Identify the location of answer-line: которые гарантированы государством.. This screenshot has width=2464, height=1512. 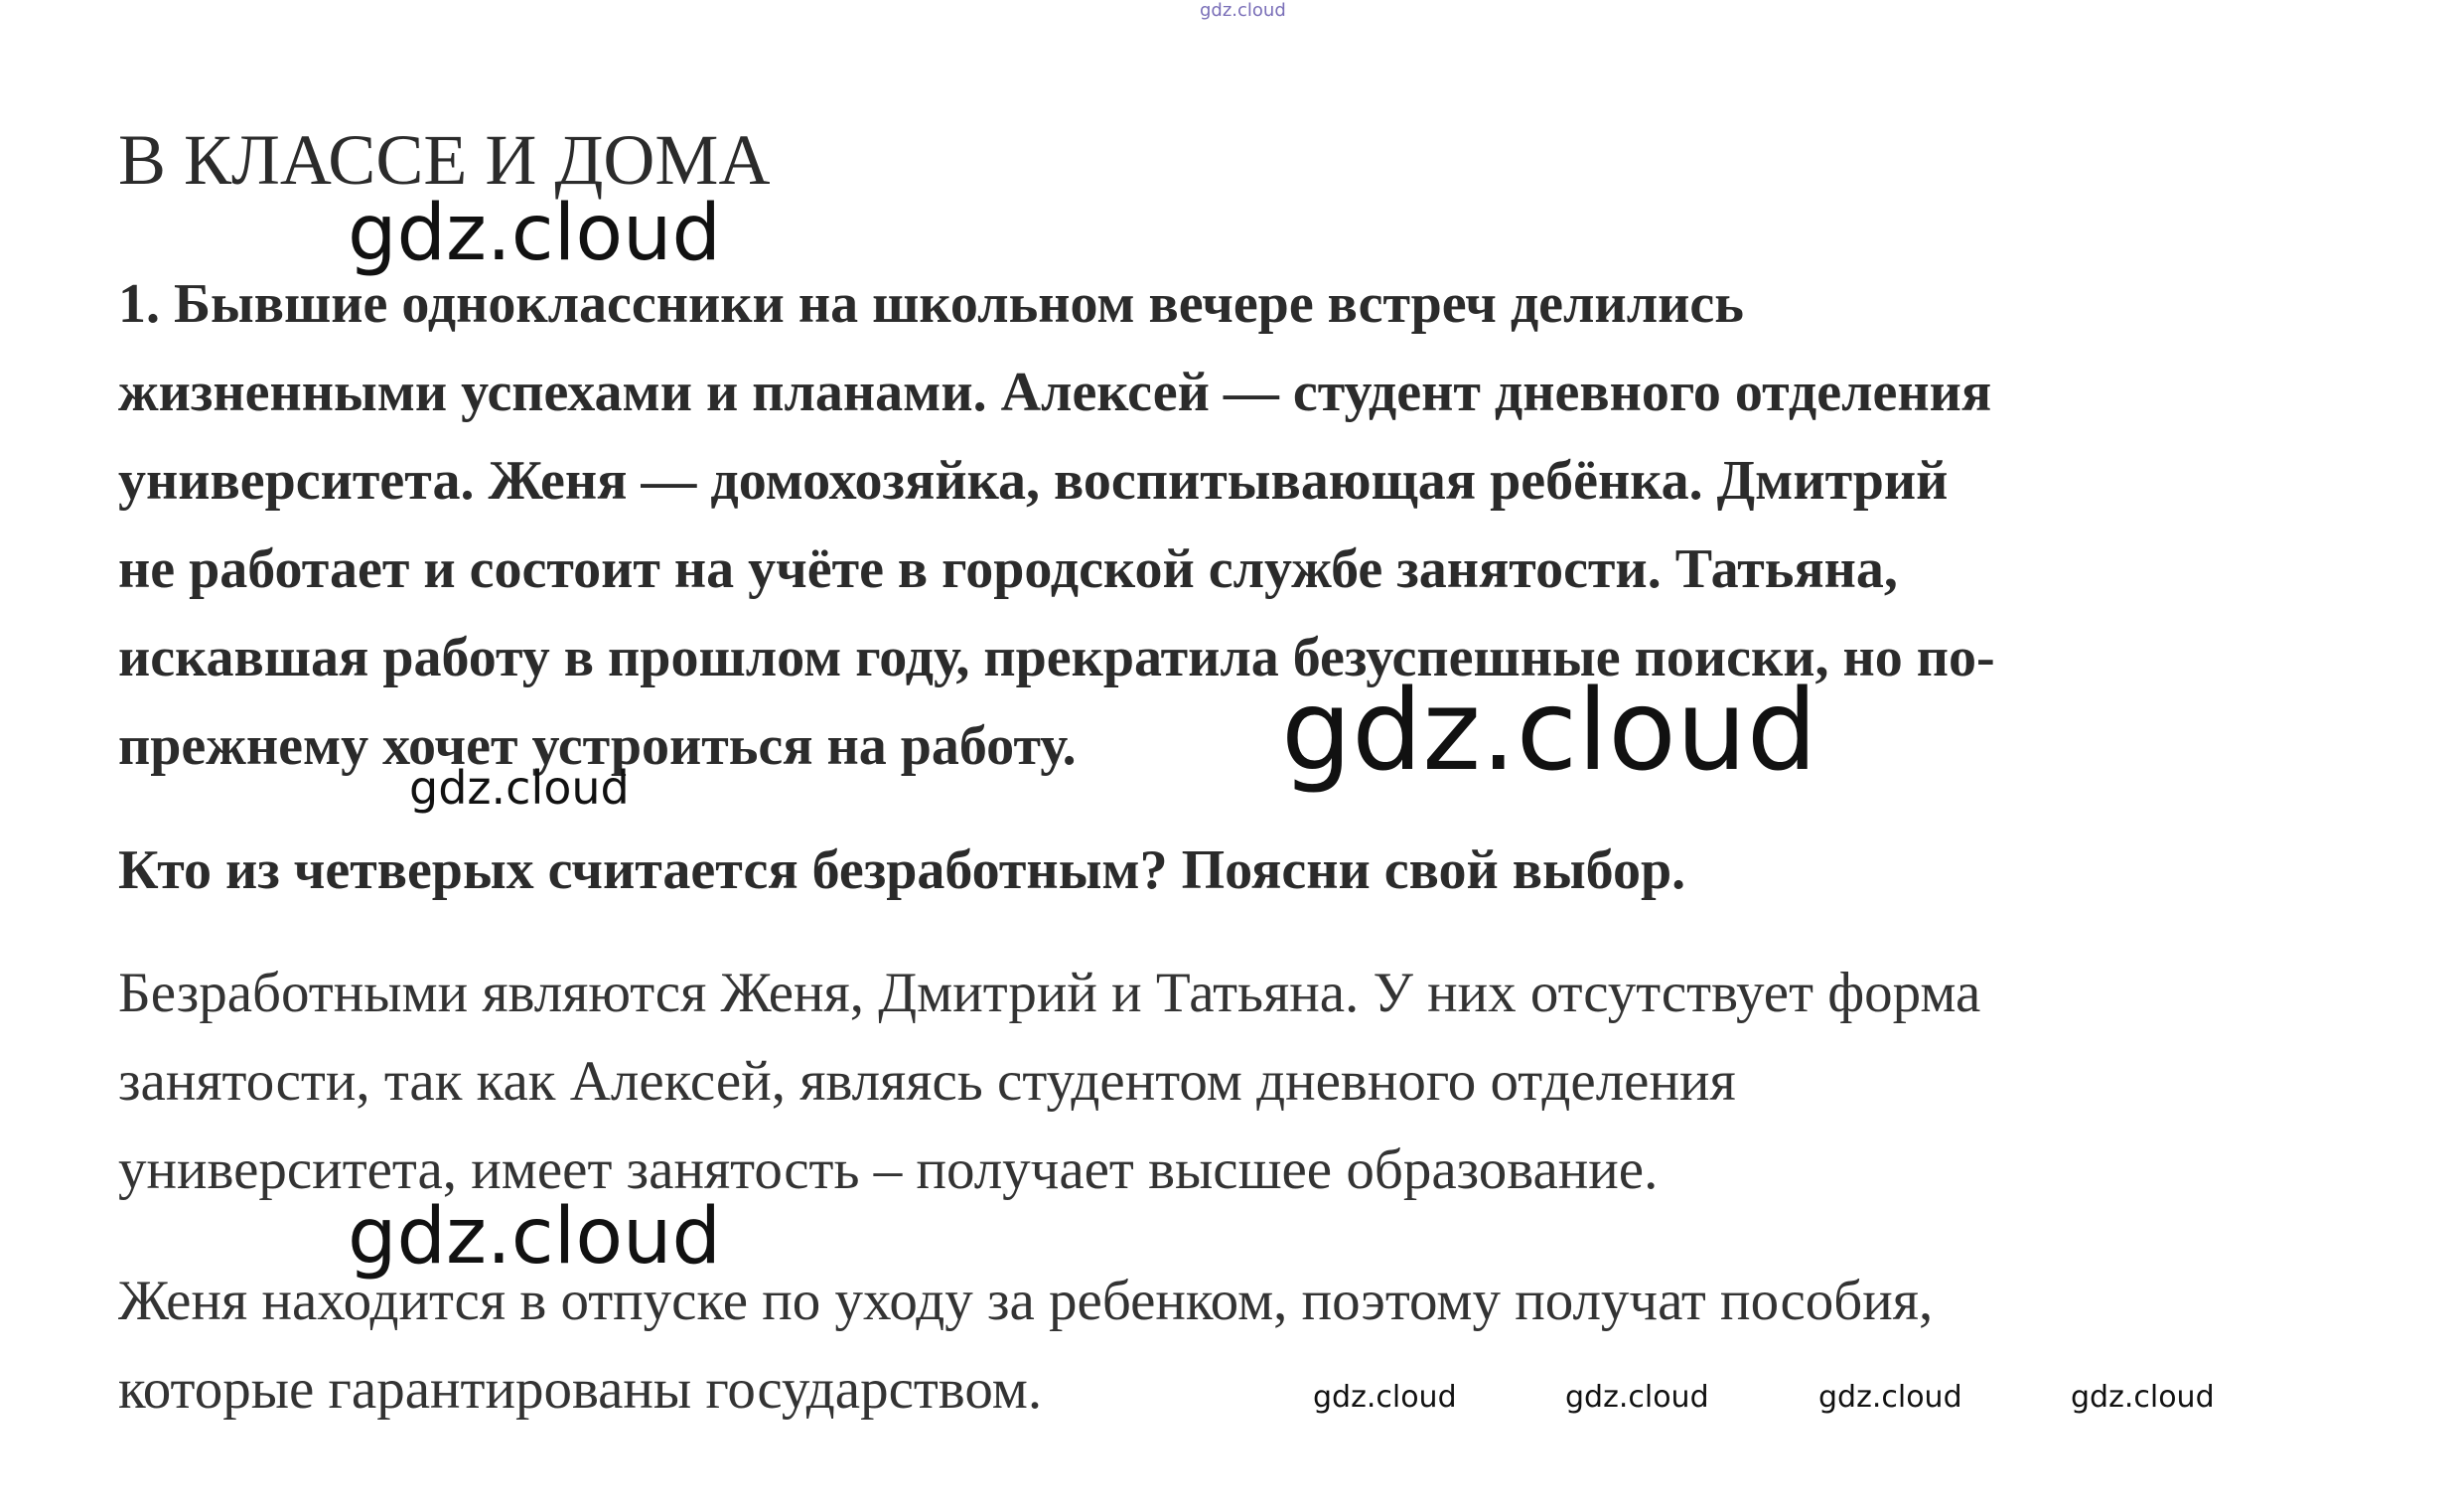
(580, 1389).